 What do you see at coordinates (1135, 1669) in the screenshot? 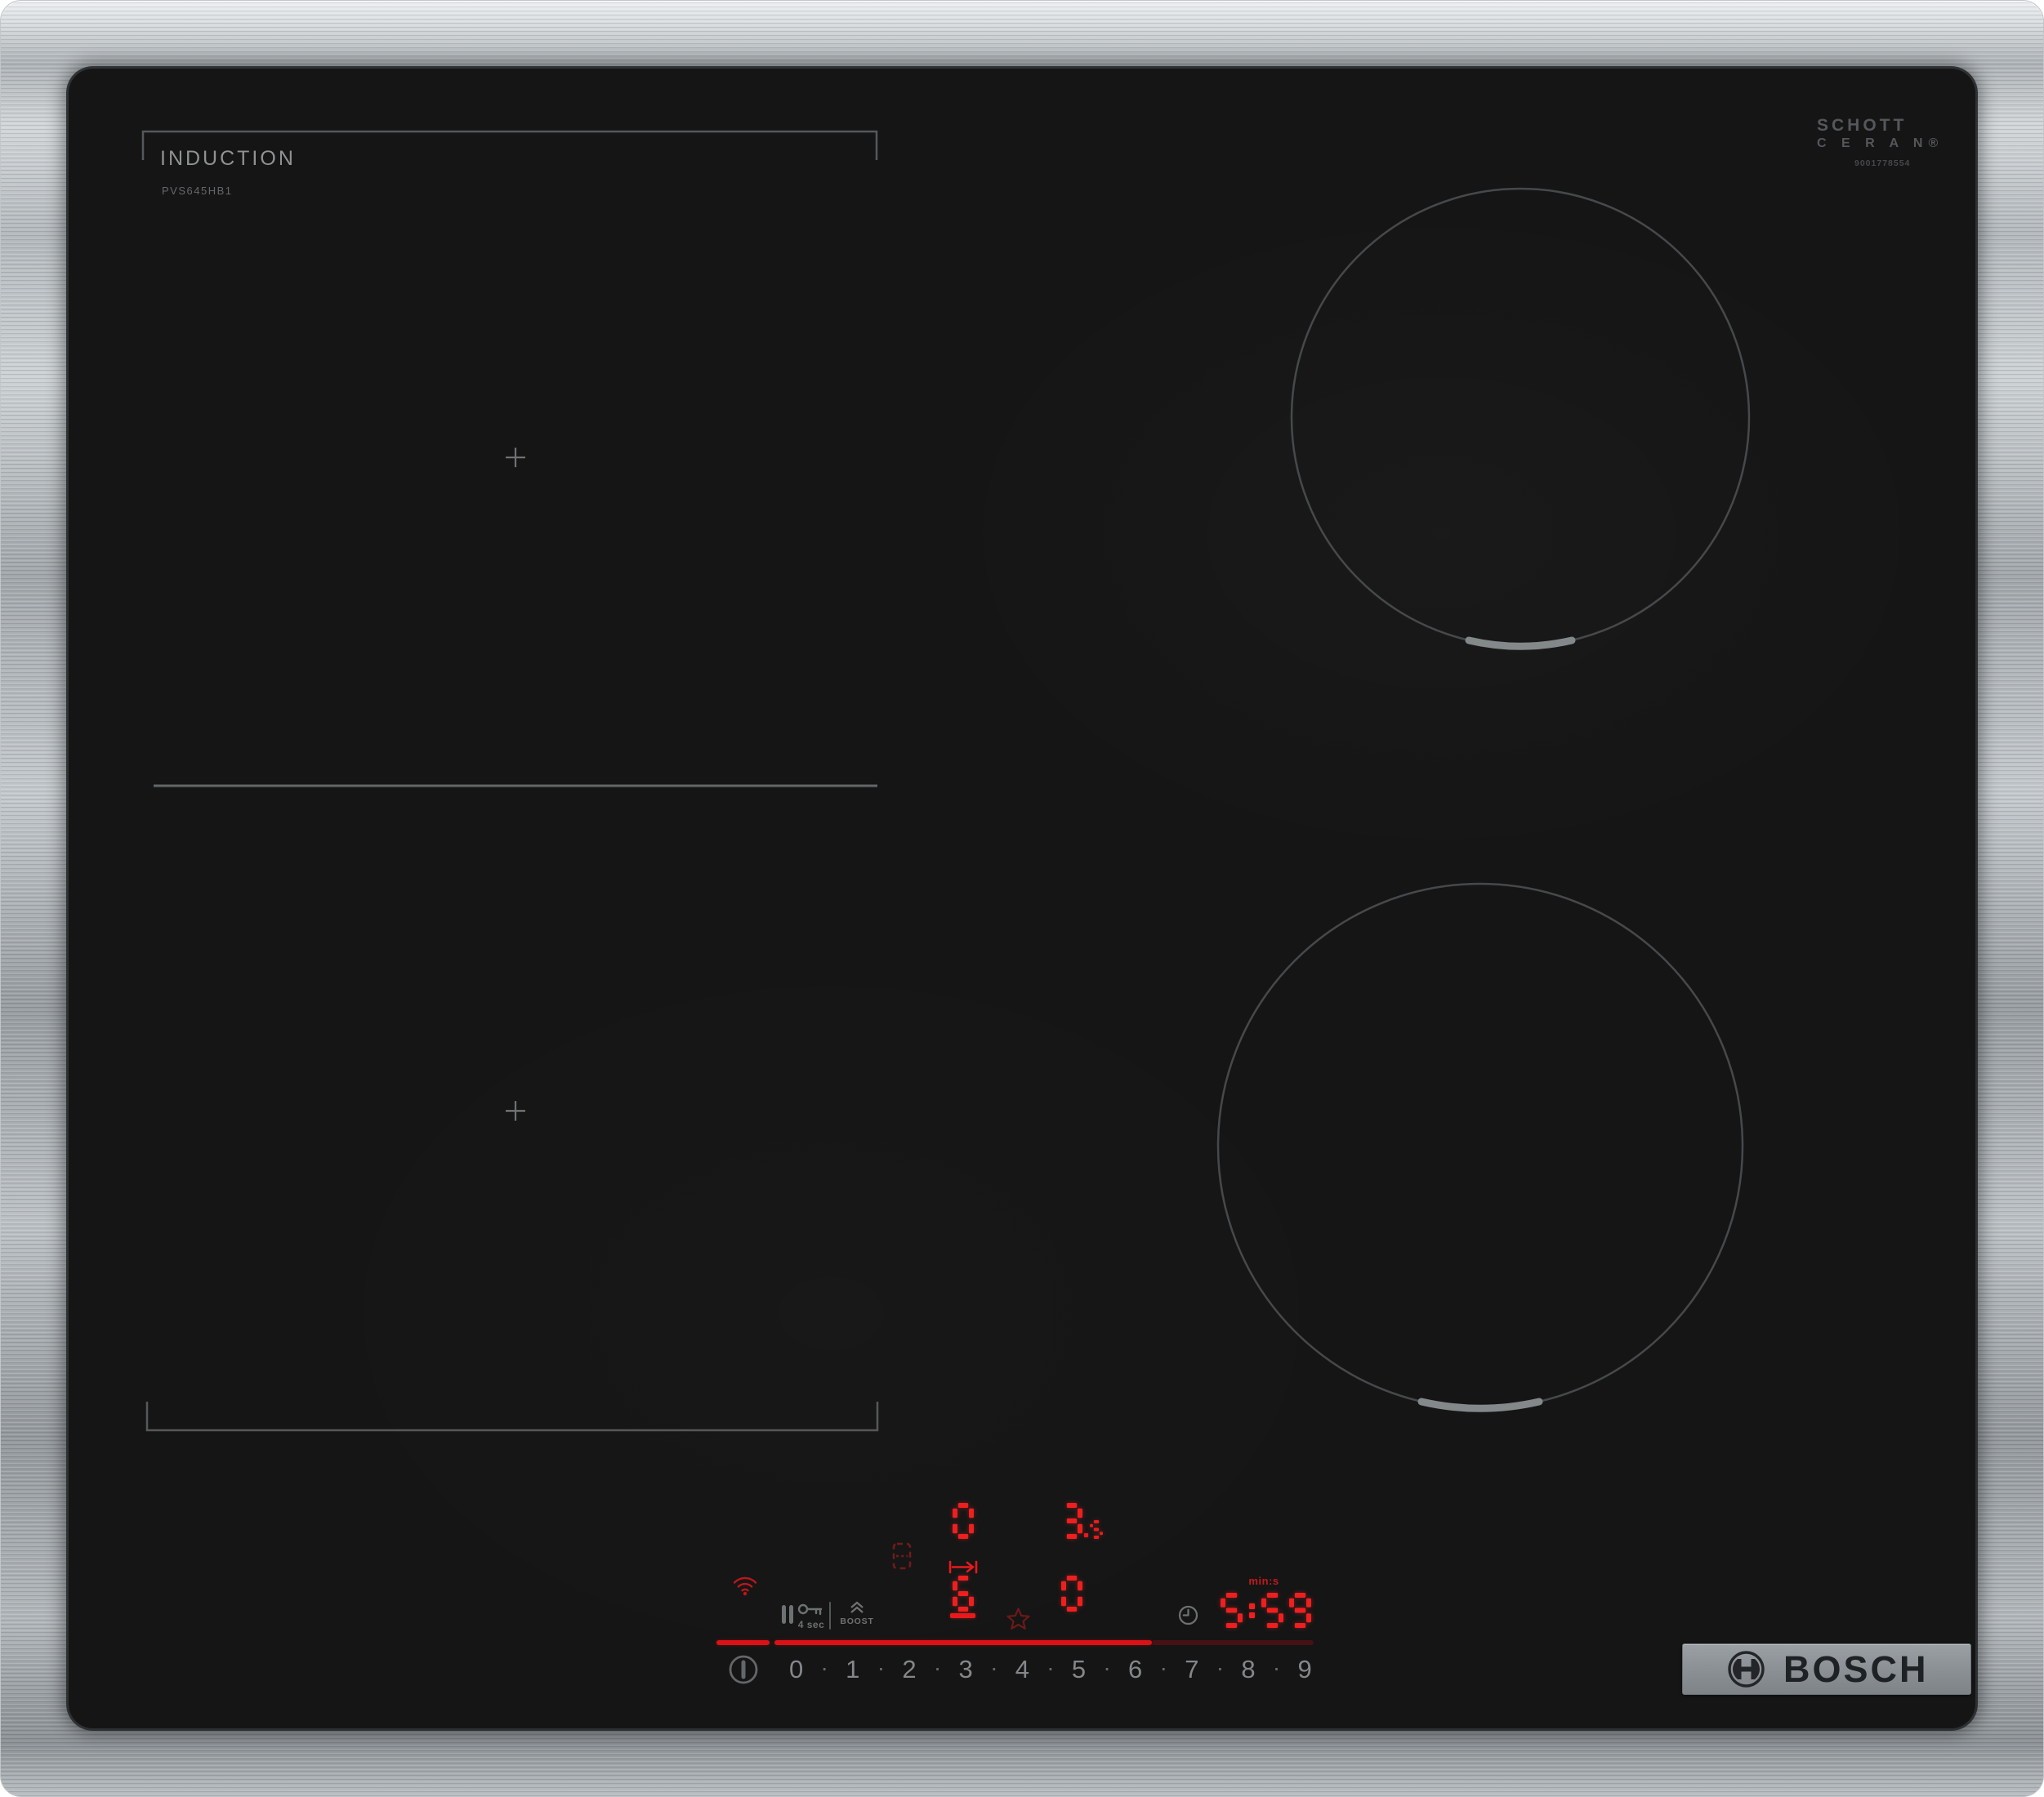
I see `slider-number-6: 6` at bounding box center [1135, 1669].